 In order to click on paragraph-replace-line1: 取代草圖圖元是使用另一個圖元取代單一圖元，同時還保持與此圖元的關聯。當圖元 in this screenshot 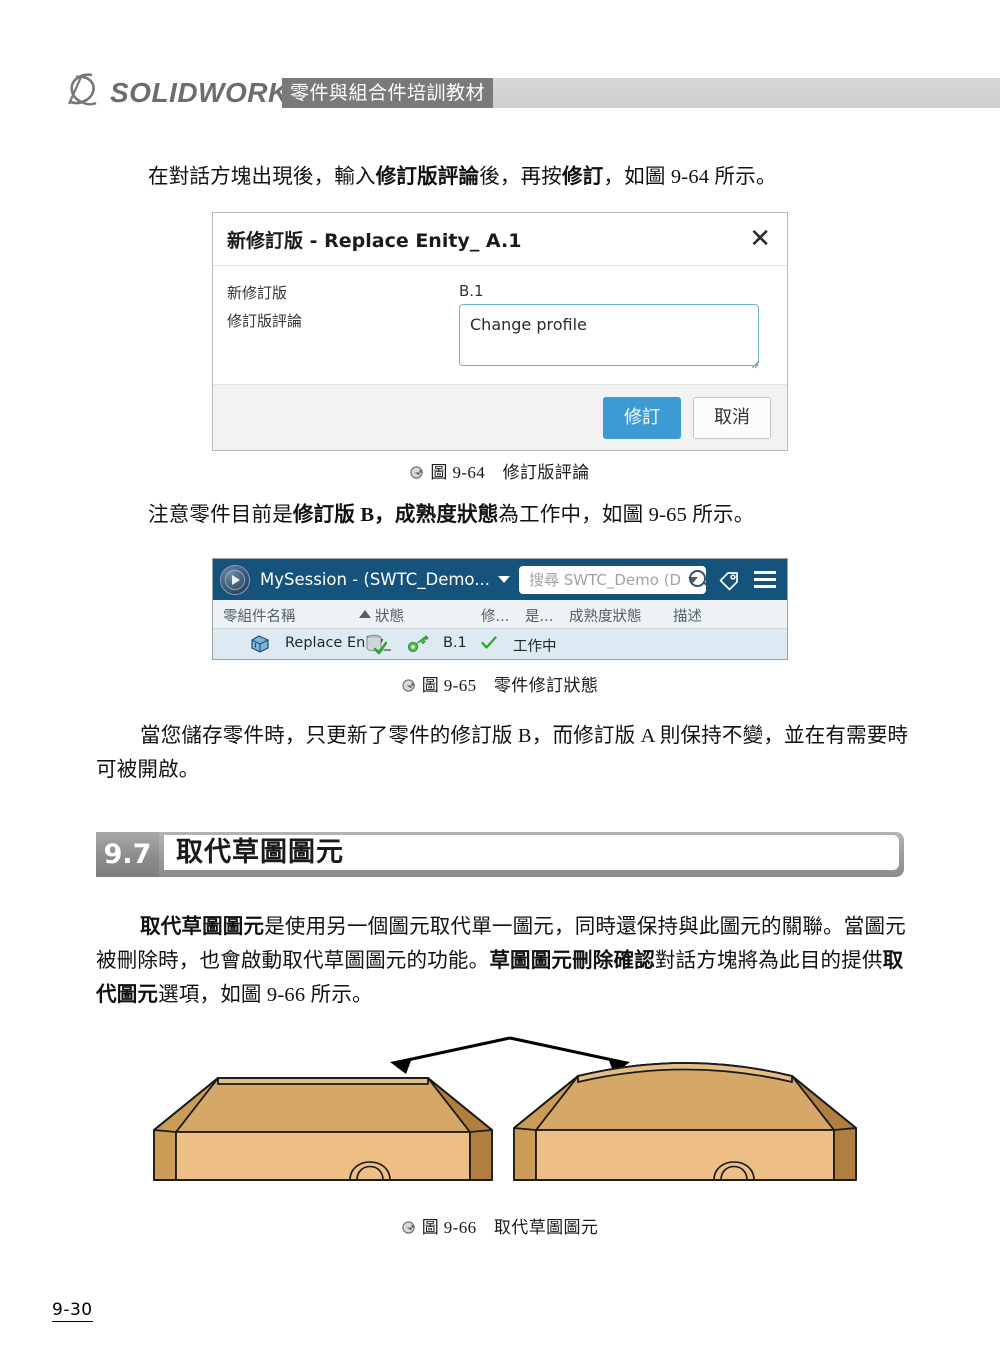, I will do `click(523, 927)`.